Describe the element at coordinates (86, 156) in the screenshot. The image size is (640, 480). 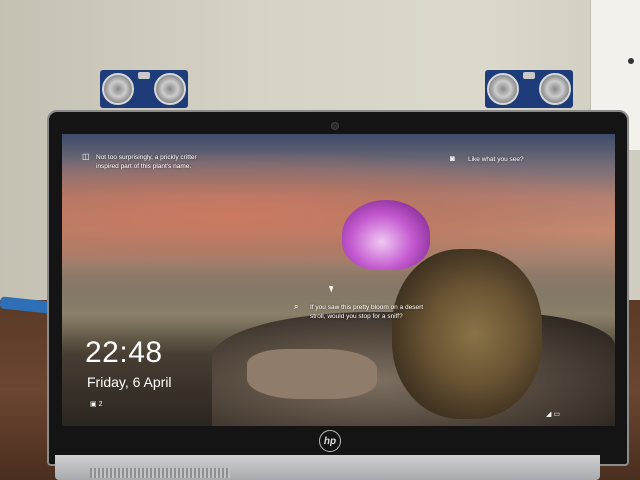
I see `camera-outline-icon: ◫` at that location.